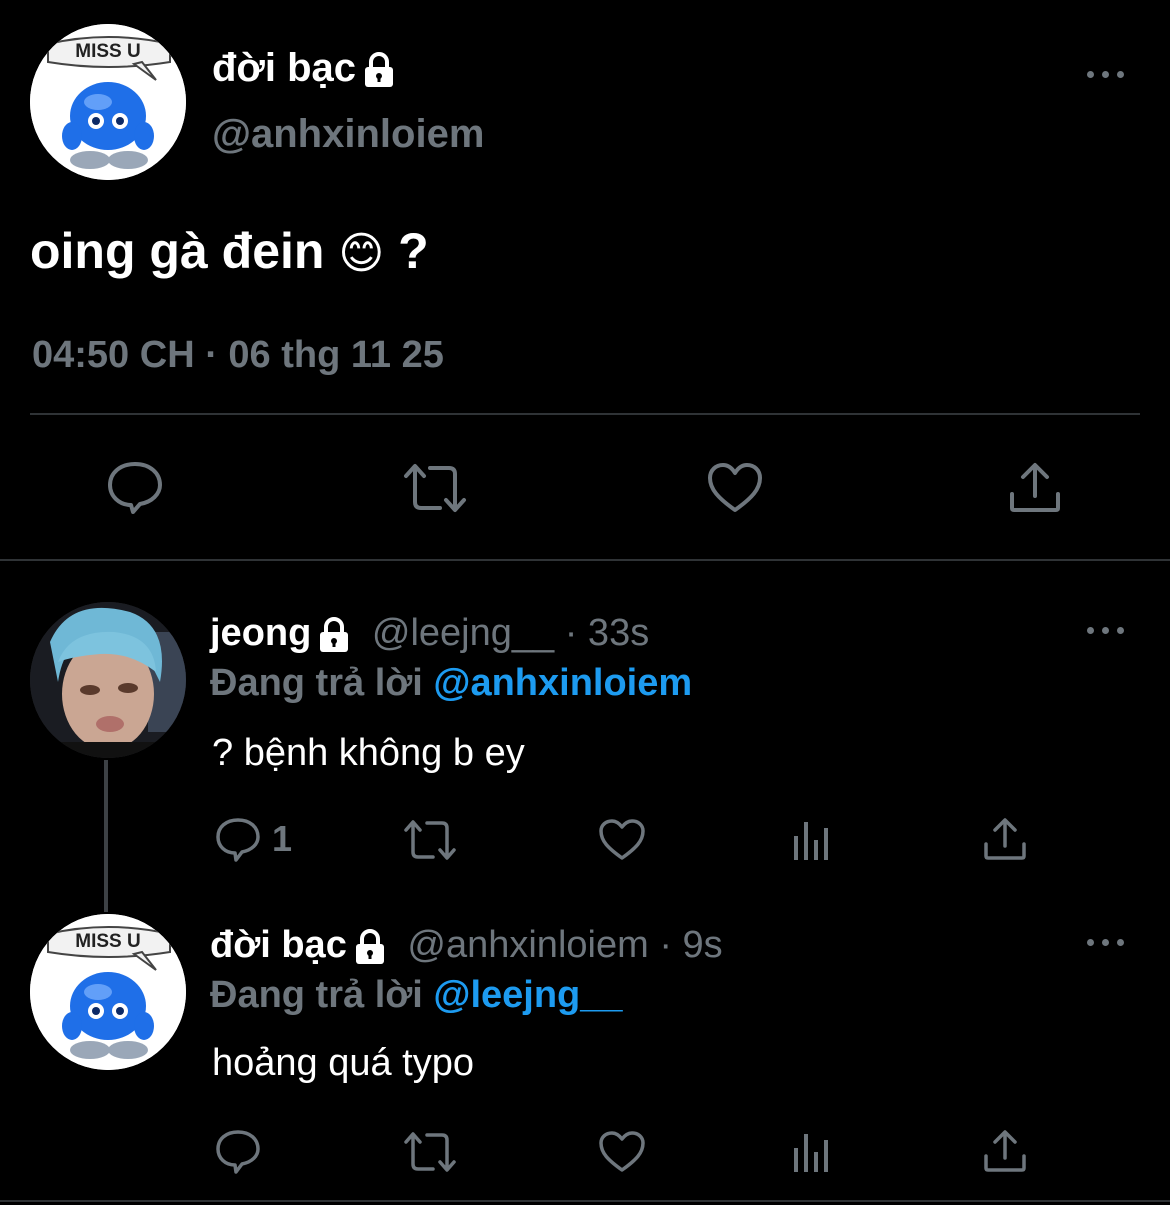  I want to click on reply-1-text: ? bệnh không b ey, so click(368, 753).